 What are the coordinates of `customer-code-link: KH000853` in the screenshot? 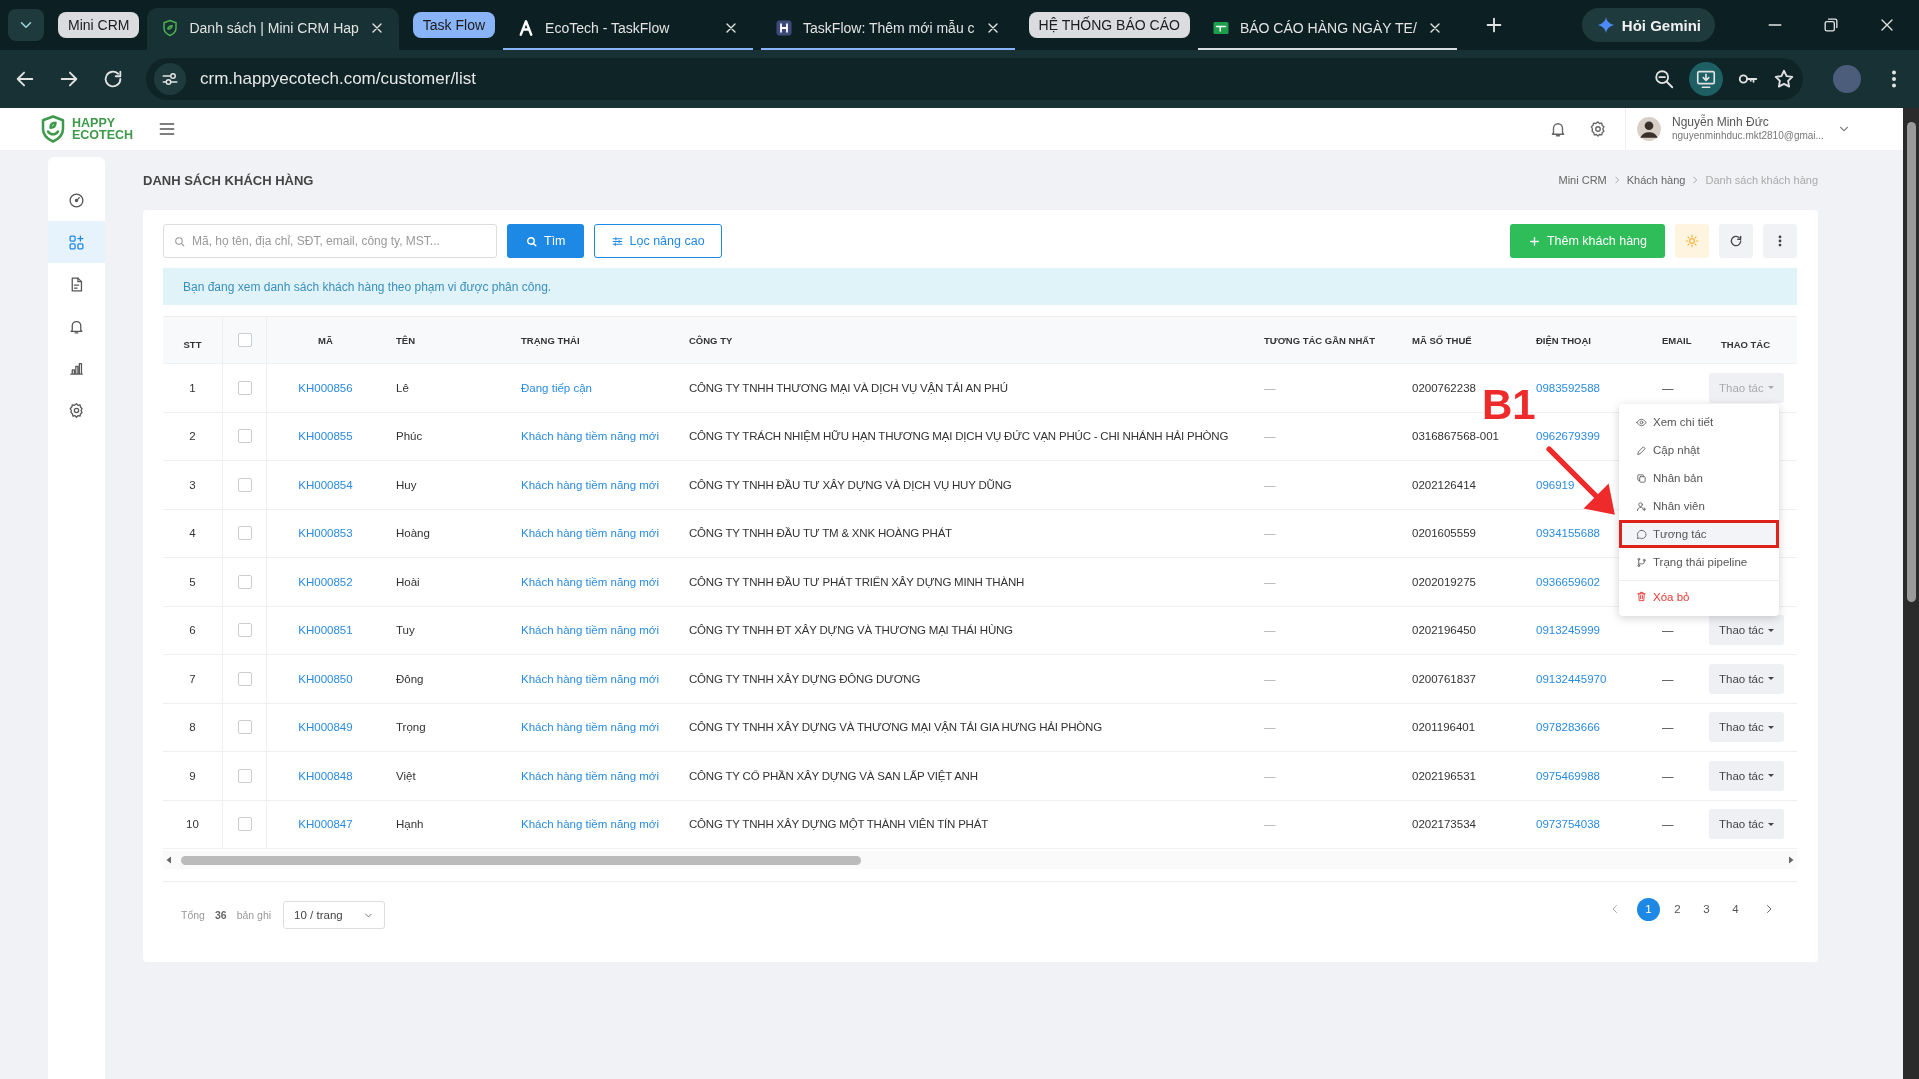 It's located at (325, 533).